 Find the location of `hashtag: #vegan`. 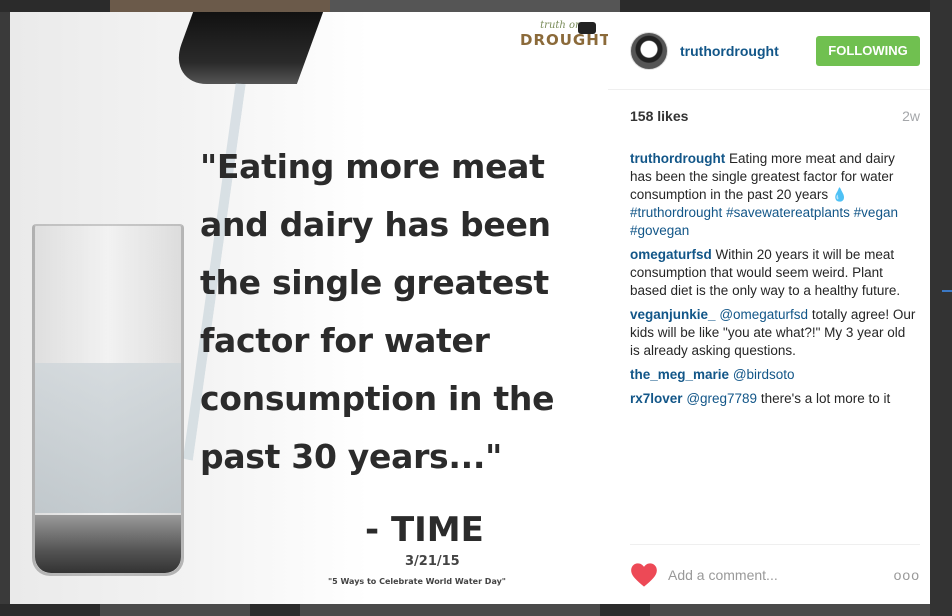

hashtag: #vegan is located at coordinates (876, 212).